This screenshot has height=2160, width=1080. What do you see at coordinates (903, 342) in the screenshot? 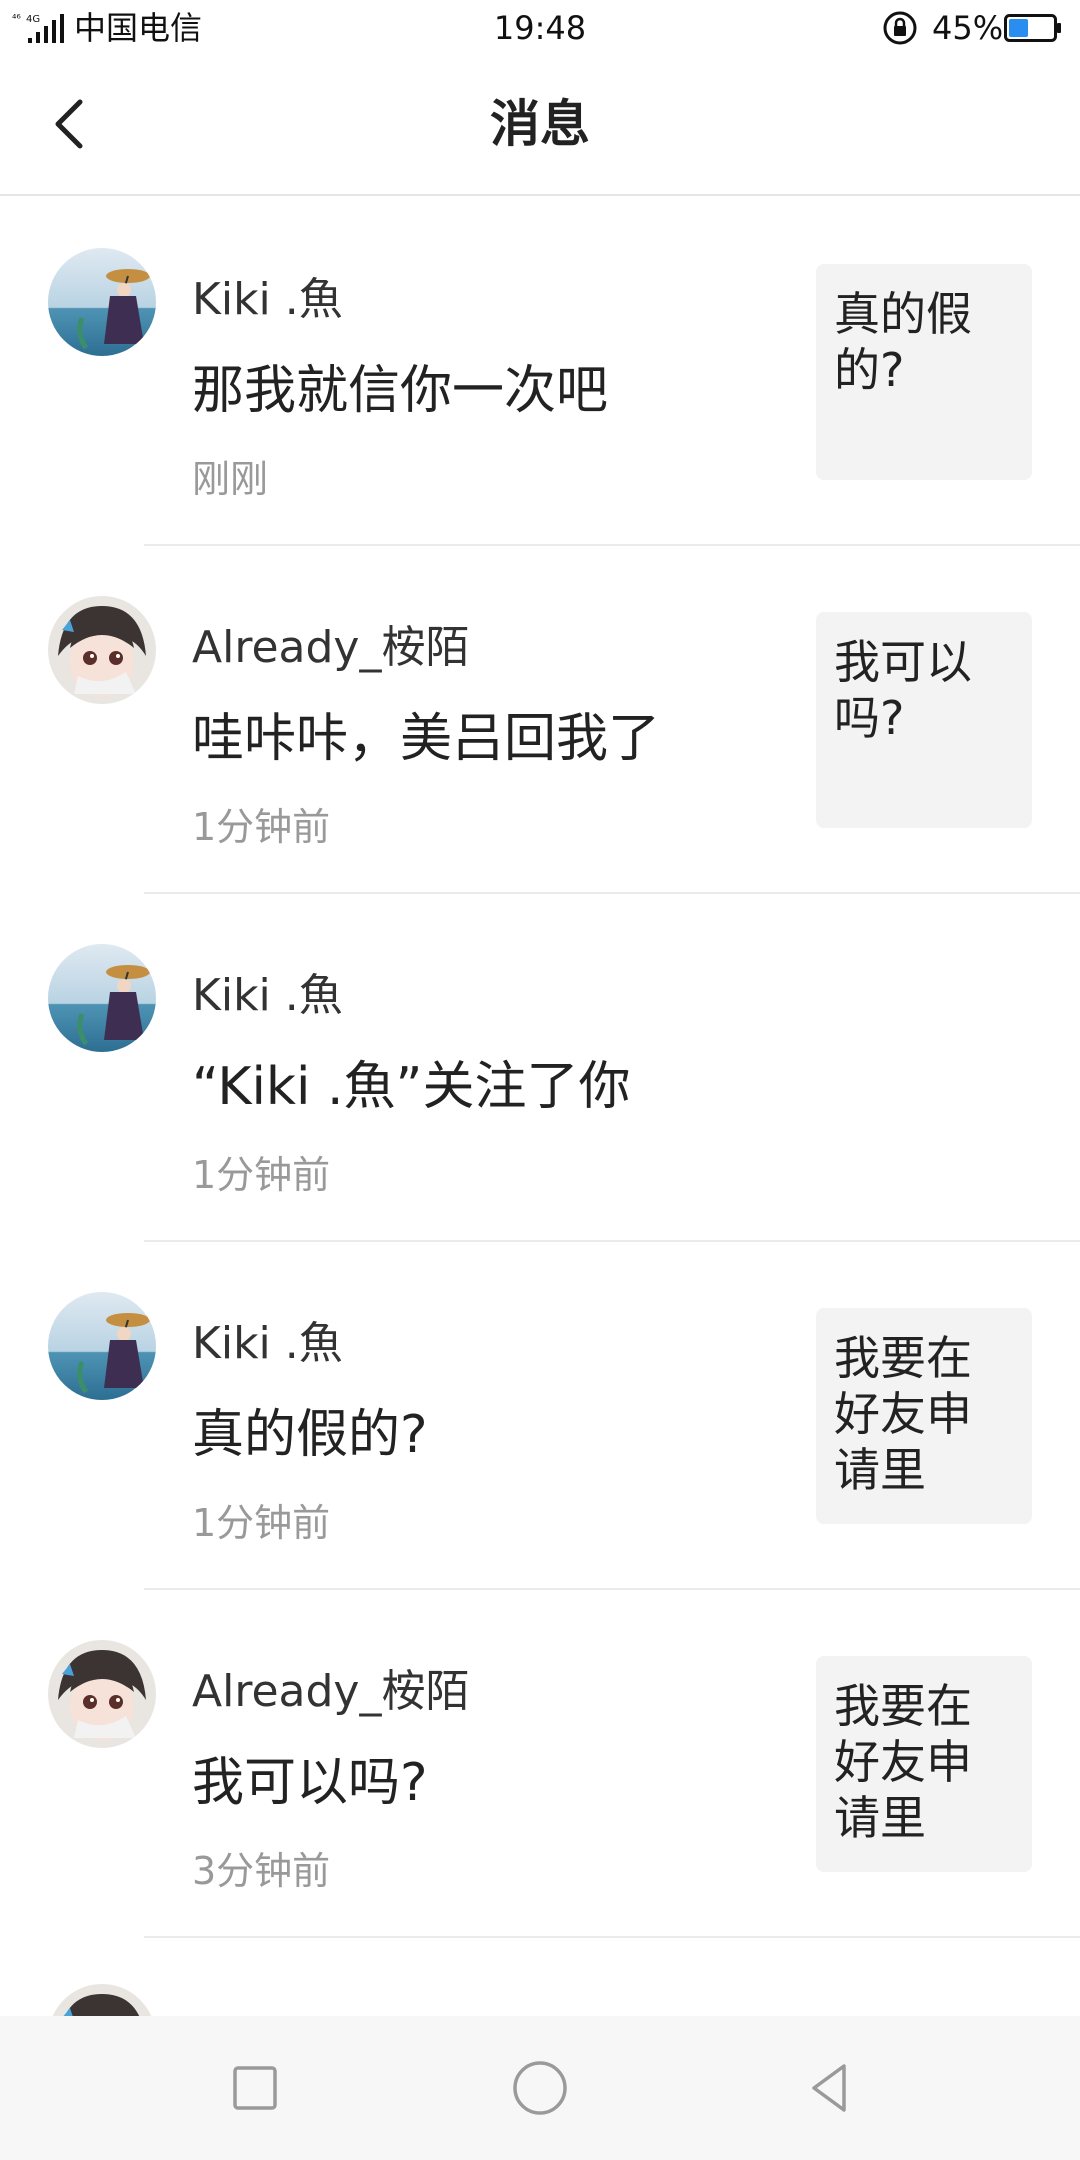
I see `preview-text: 真的假的?` at bounding box center [903, 342].